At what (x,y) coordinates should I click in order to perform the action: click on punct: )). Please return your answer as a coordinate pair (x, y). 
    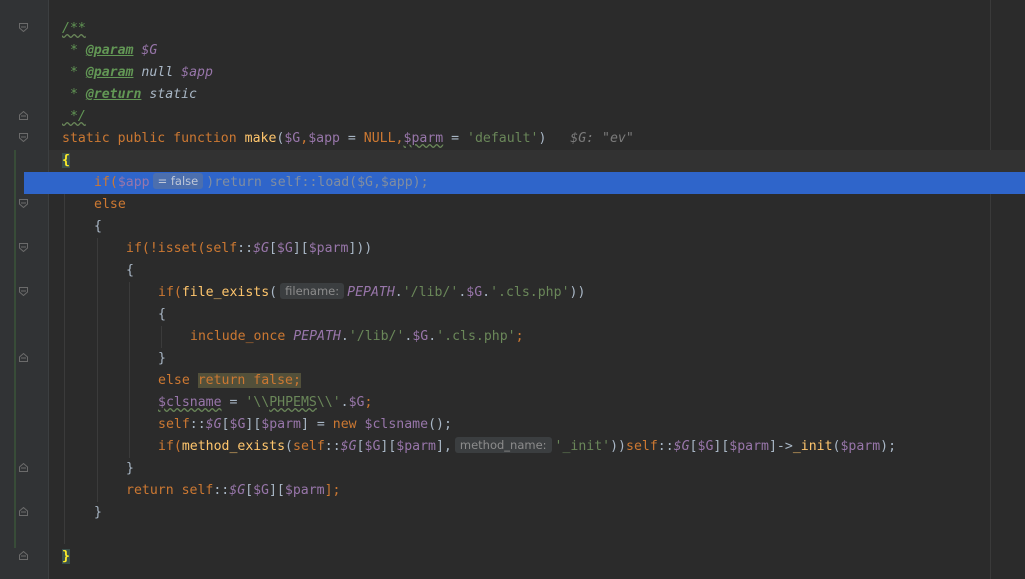
    Looking at the image, I should click on (577, 292).